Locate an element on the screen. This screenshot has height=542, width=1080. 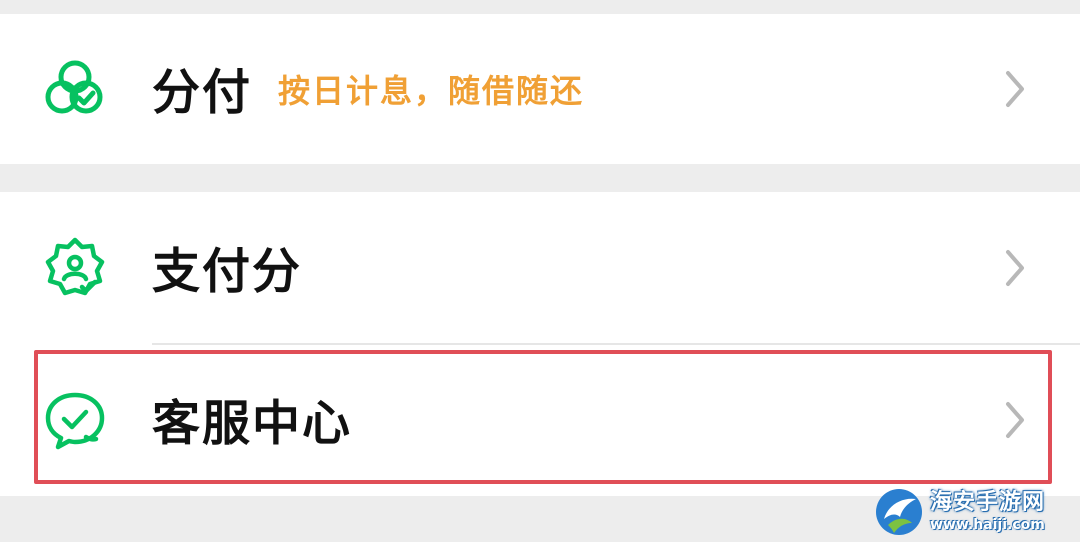
watermark-text: 海安手游网 www.haiji.com is located at coordinates (988, 511).